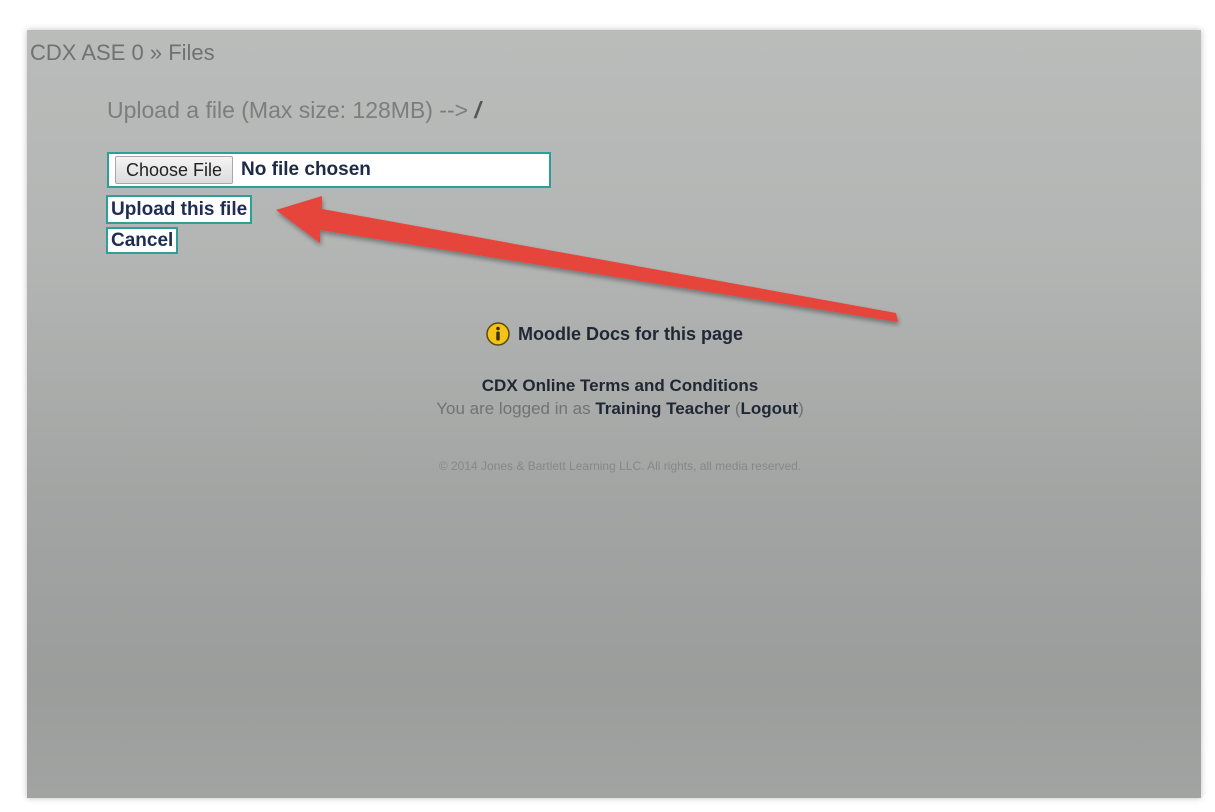  I want to click on moodle-docs-link: Moodle Docs for this page, so click(630, 334).